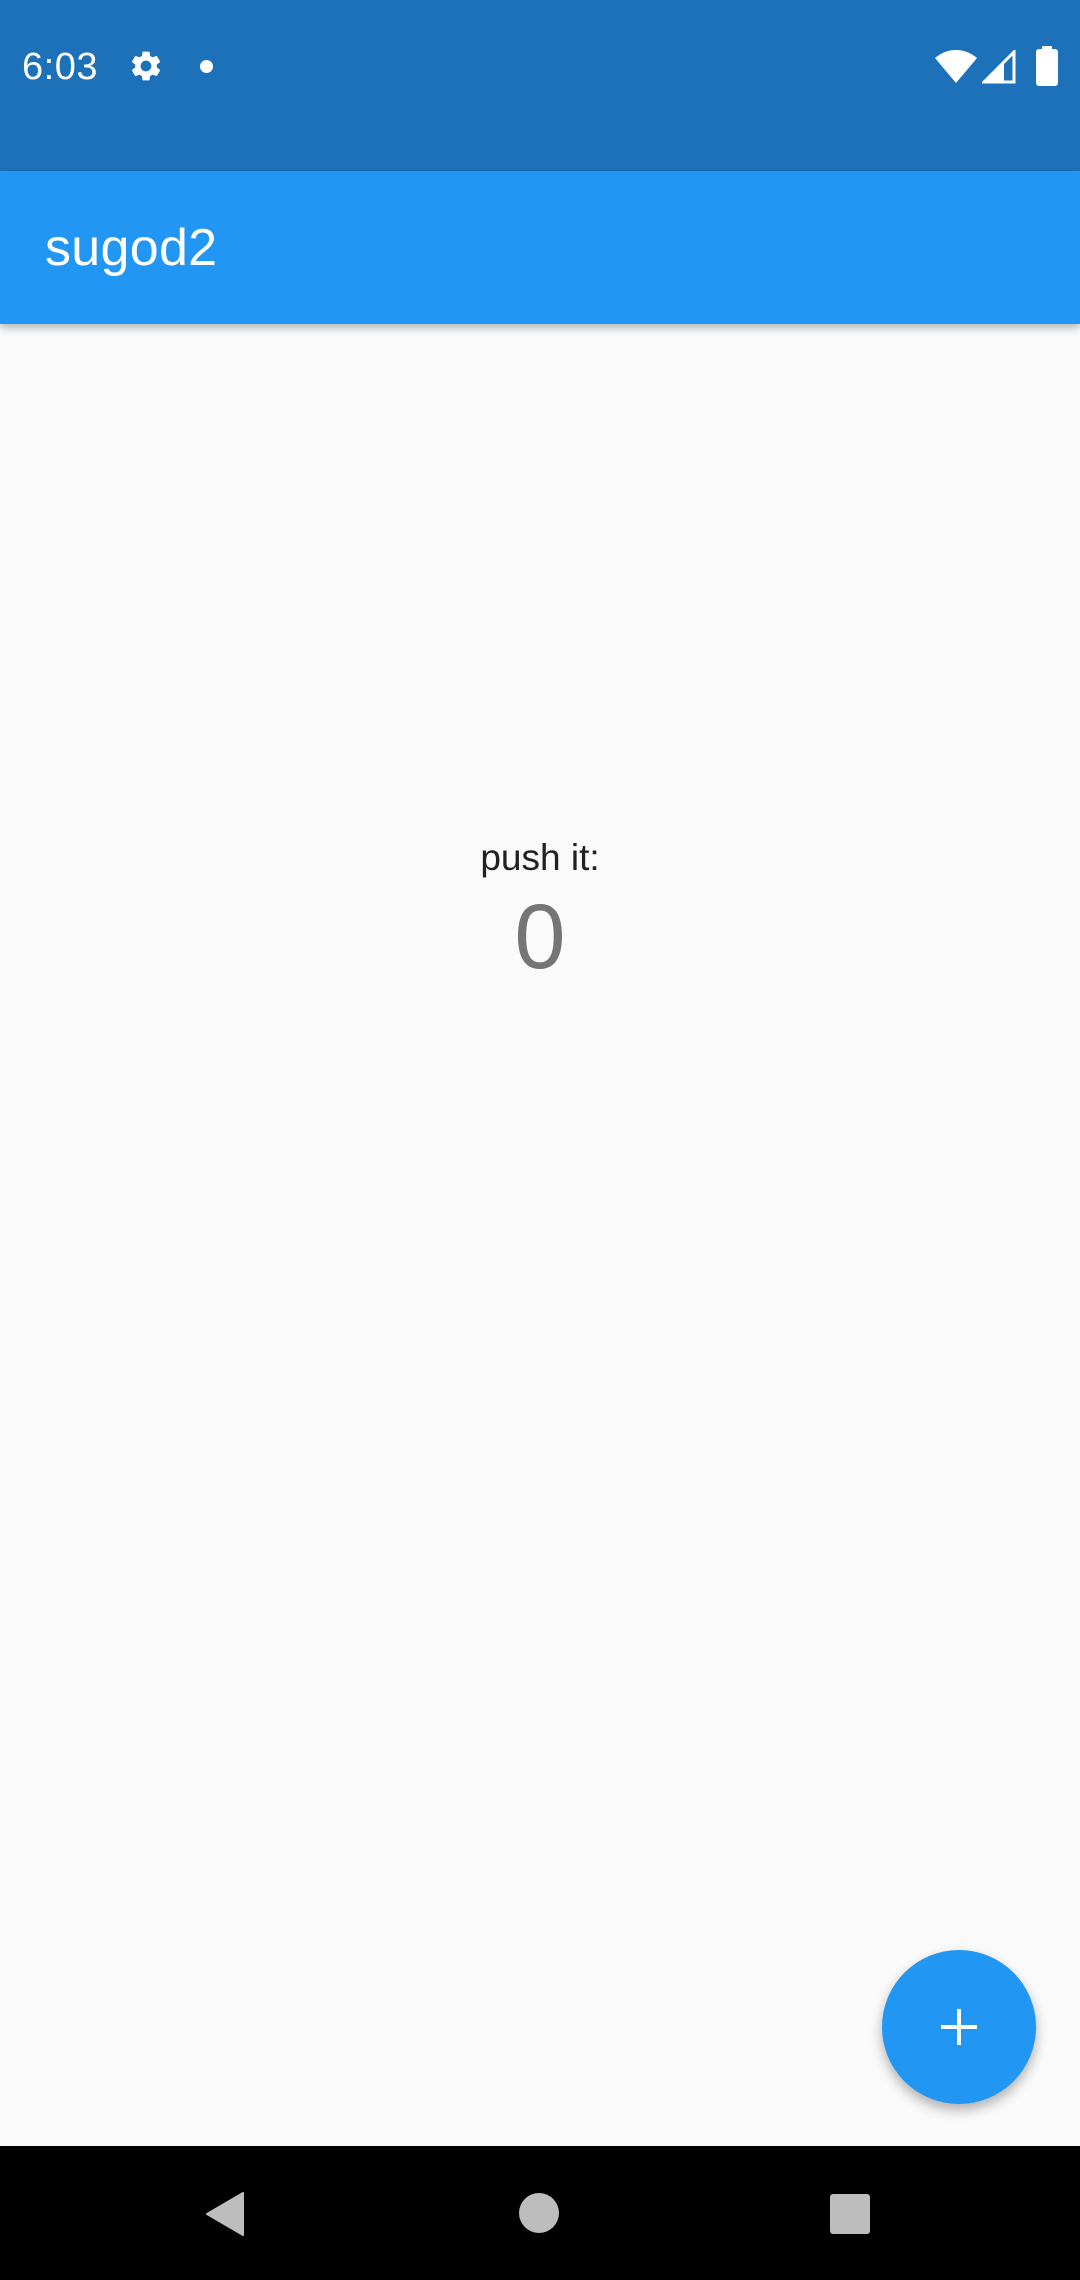 The height and width of the screenshot is (2280, 1080). Describe the element at coordinates (540, 247) in the screenshot. I see `app-bar: sugod2` at that location.